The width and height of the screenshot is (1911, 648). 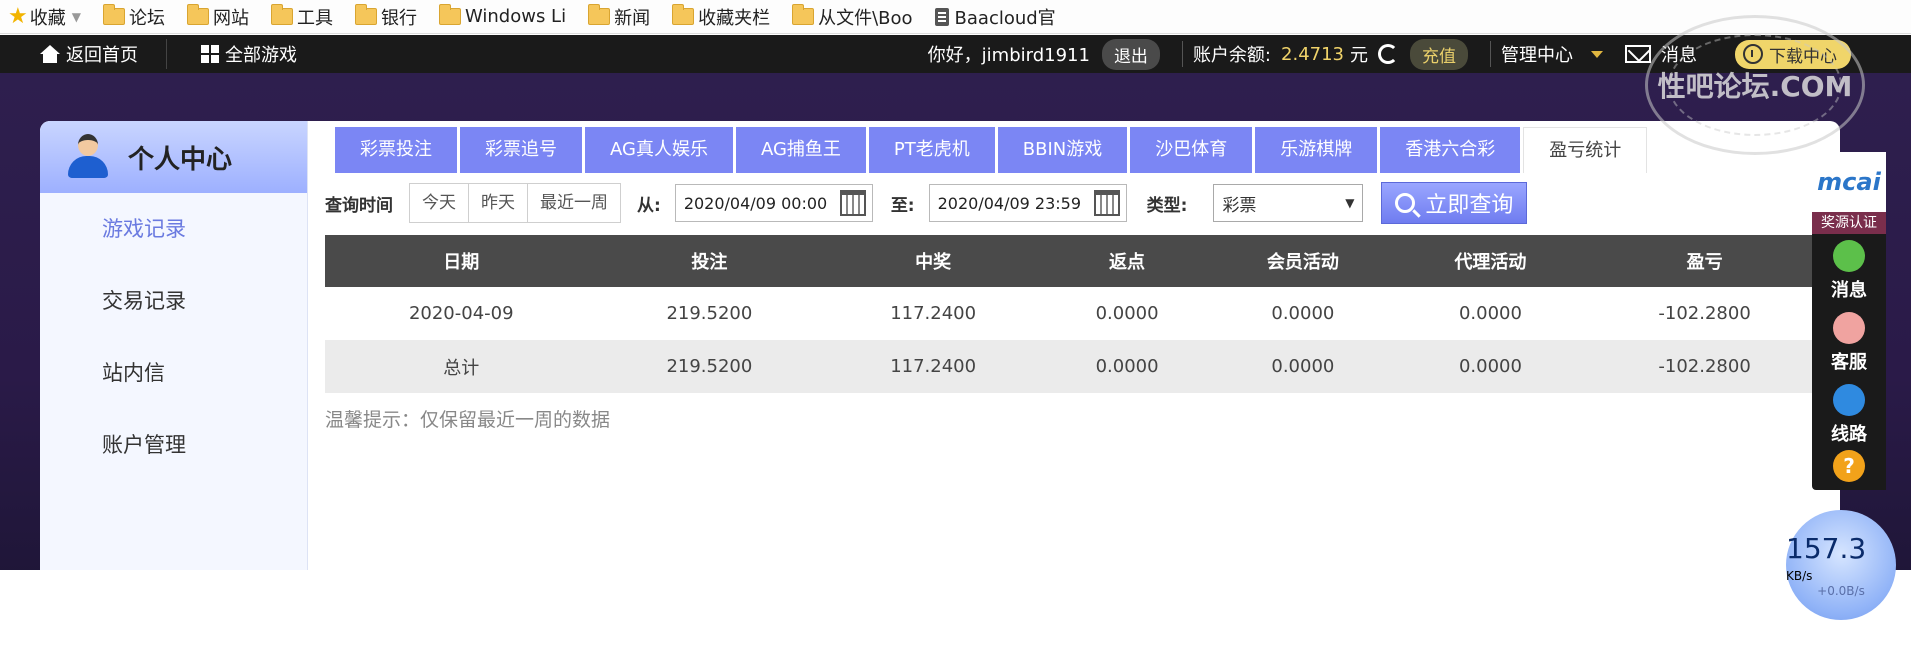 I want to click on bookmark-label: Windows Li, so click(x=515, y=16).